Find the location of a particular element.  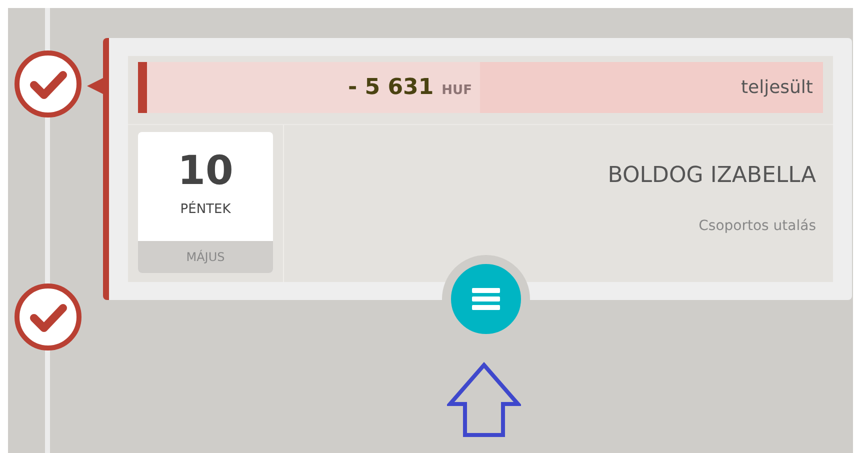

month: MÁJUS is located at coordinates (205, 257).